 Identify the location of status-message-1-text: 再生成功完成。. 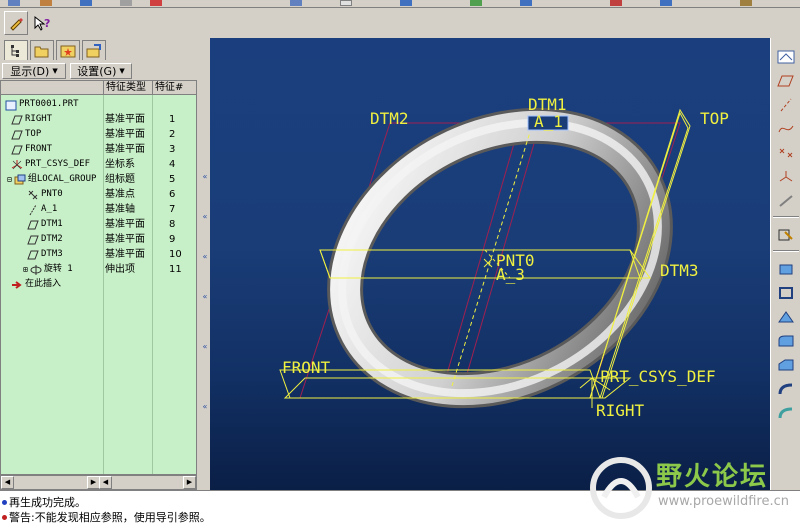
(47, 502).